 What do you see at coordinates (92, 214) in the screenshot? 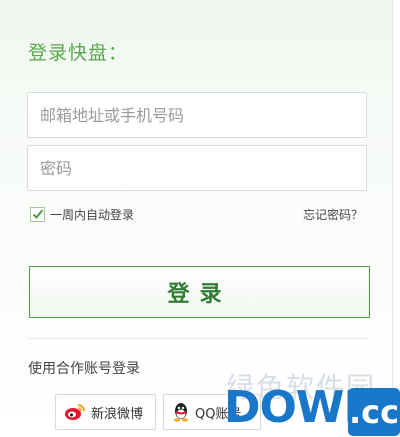
I see `remember-label: 一周内自动登录` at bounding box center [92, 214].